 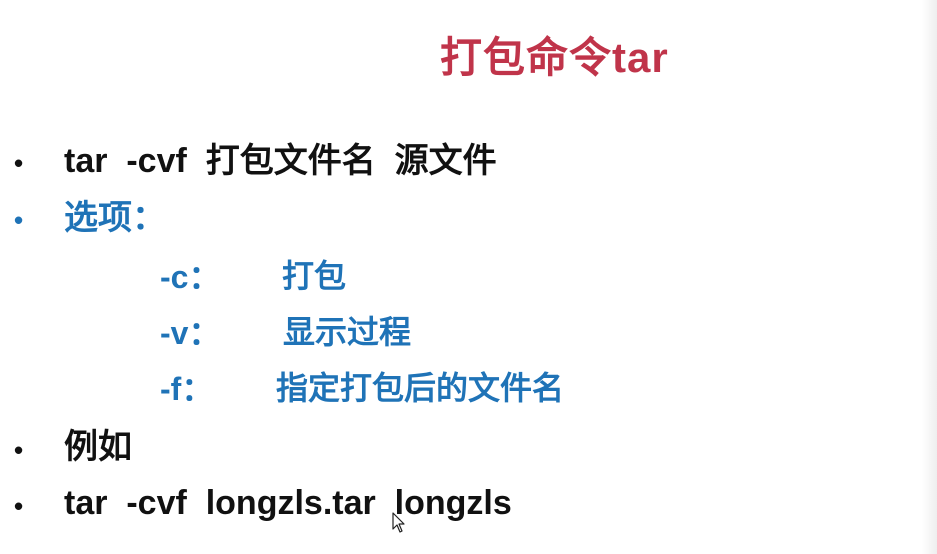 I want to click on option-flag-f: -f：, so click(x=187, y=389).